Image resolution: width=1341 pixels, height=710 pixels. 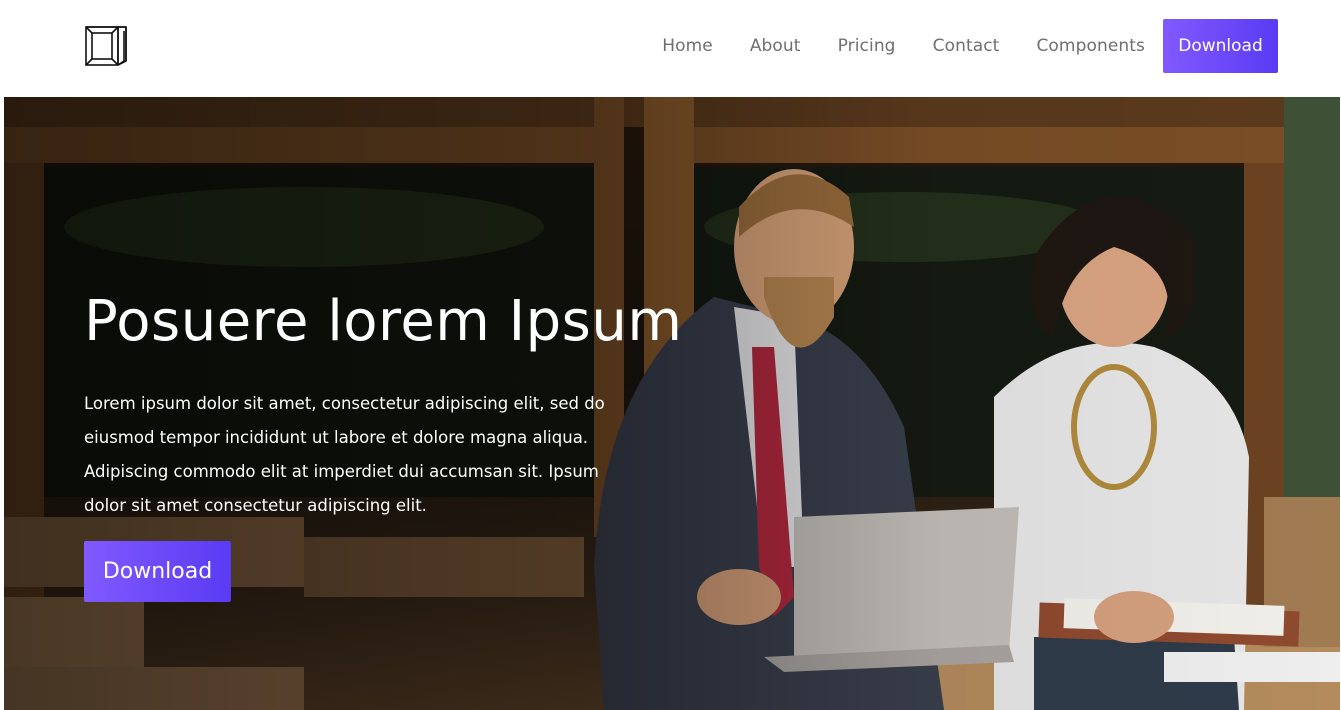 I want to click on nav-link-components: Components, so click(x=1090, y=46).